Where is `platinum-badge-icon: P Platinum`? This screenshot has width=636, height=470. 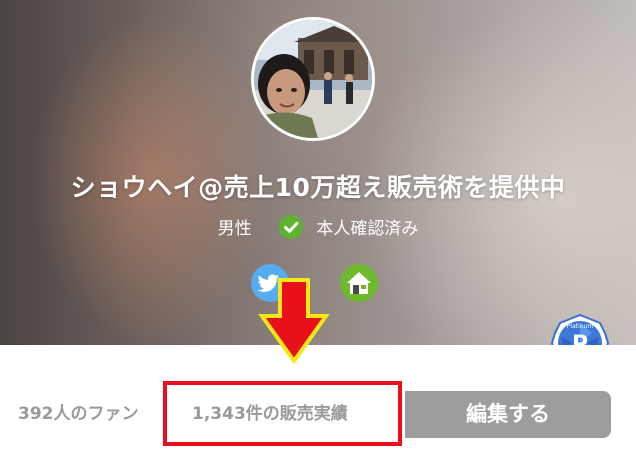 platinum-badge-icon: P Platinum is located at coordinates (580, 329).